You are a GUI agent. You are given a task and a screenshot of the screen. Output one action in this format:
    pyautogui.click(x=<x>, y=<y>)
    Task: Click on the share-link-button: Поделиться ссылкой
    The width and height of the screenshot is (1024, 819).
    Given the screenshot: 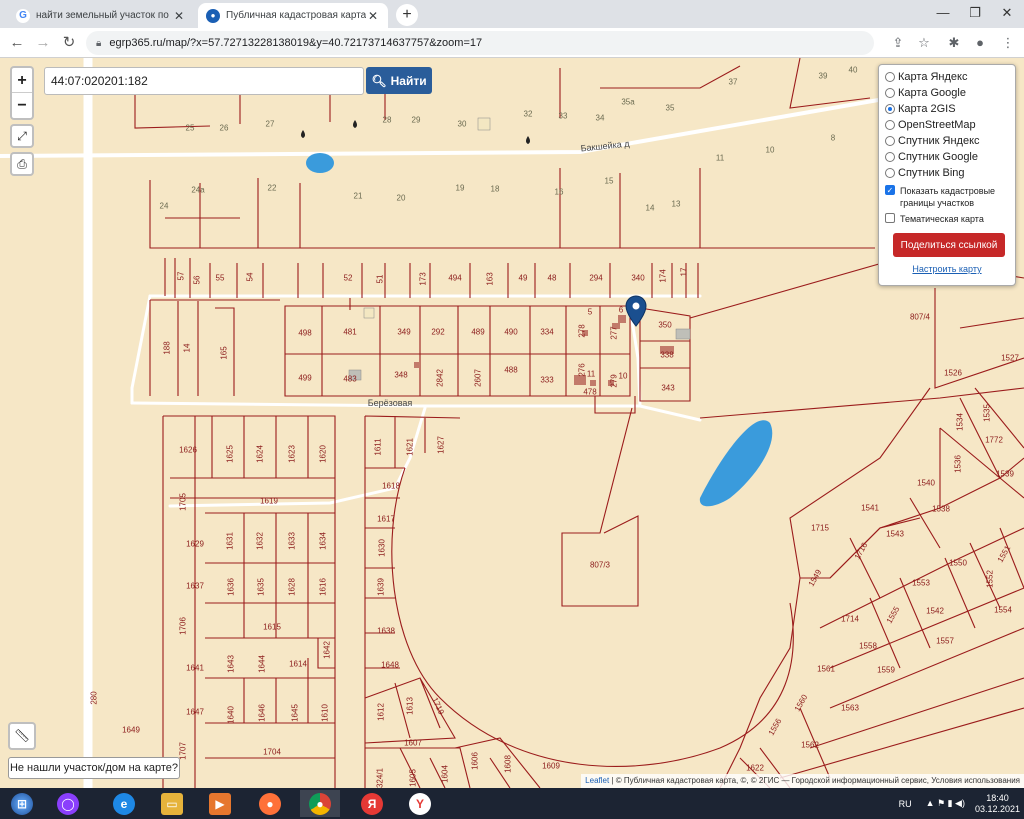 What is the action you would take?
    pyautogui.click(x=949, y=245)
    